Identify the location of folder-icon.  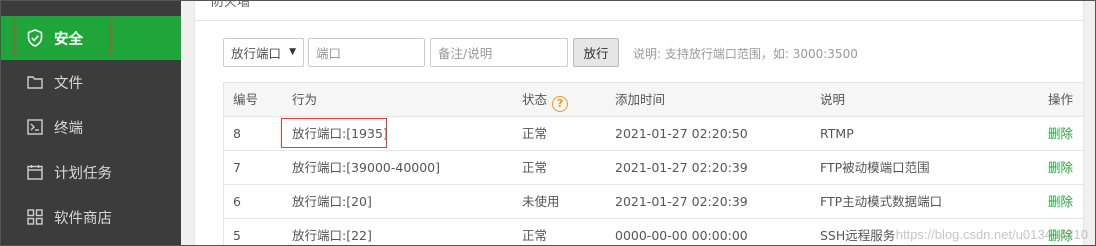
(35, 82).